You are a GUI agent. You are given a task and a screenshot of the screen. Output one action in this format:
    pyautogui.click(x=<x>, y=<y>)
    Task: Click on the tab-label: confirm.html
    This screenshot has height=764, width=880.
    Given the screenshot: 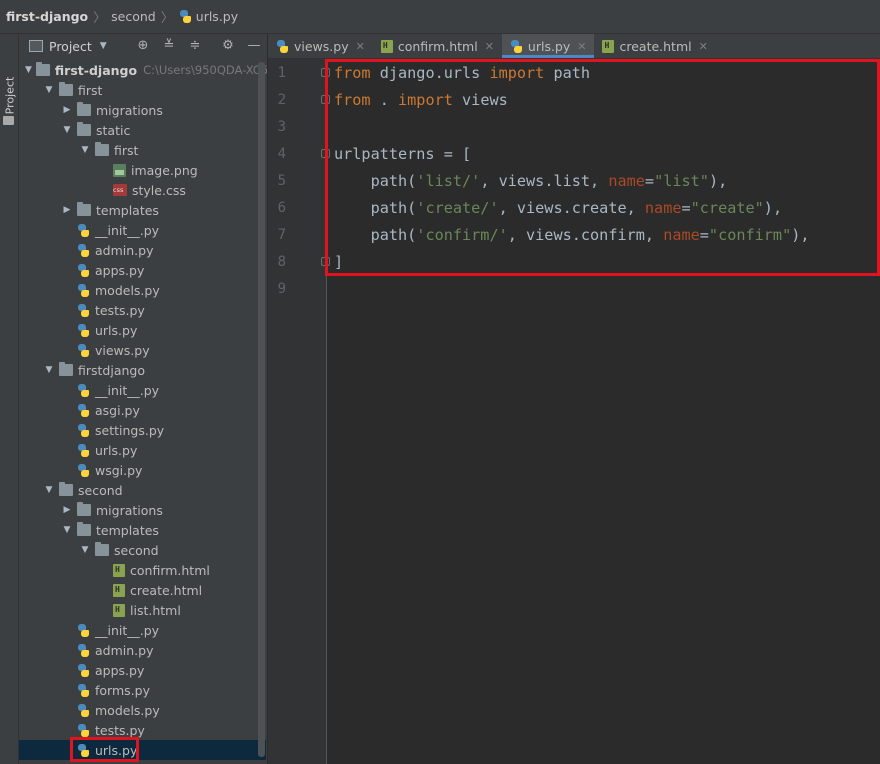 What is the action you would take?
    pyautogui.click(x=437, y=46)
    